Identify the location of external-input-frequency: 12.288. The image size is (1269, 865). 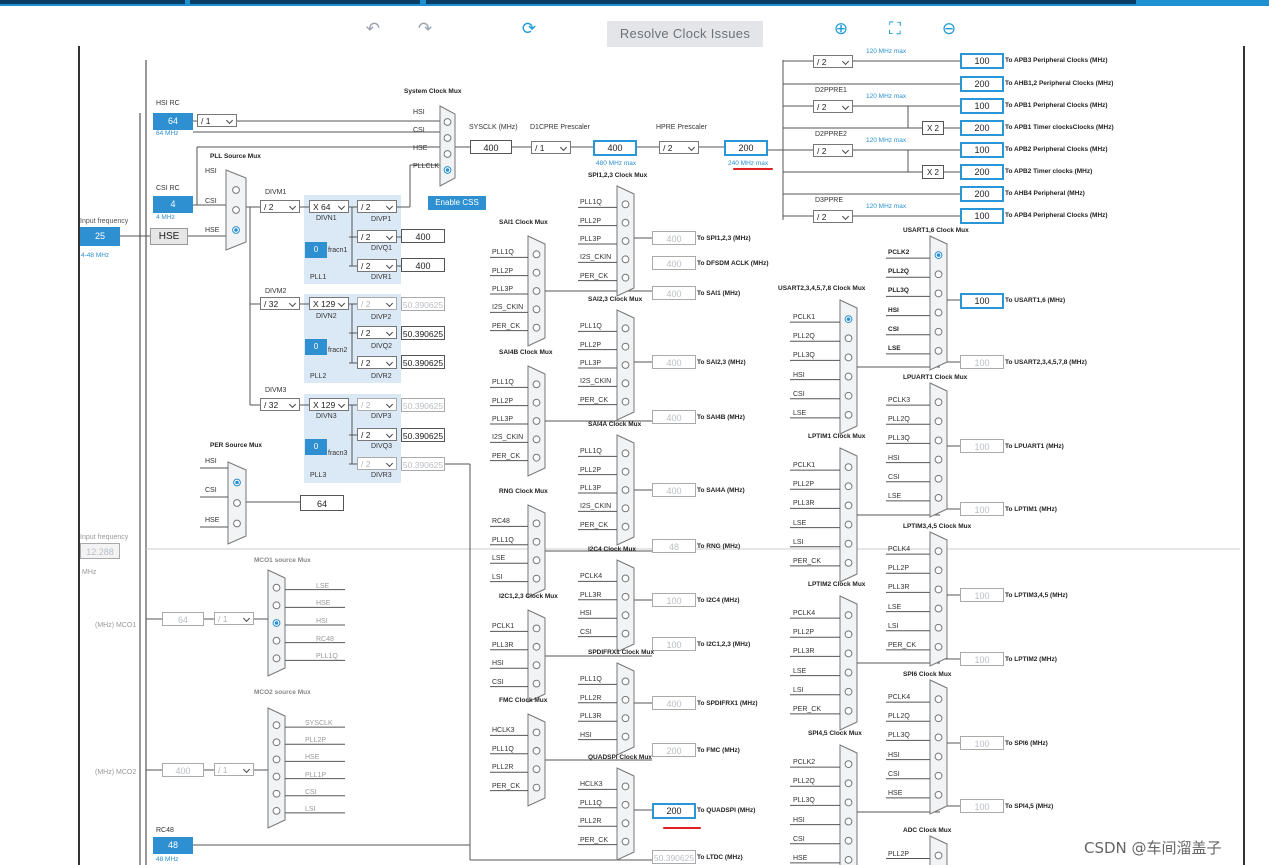
(100, 551).